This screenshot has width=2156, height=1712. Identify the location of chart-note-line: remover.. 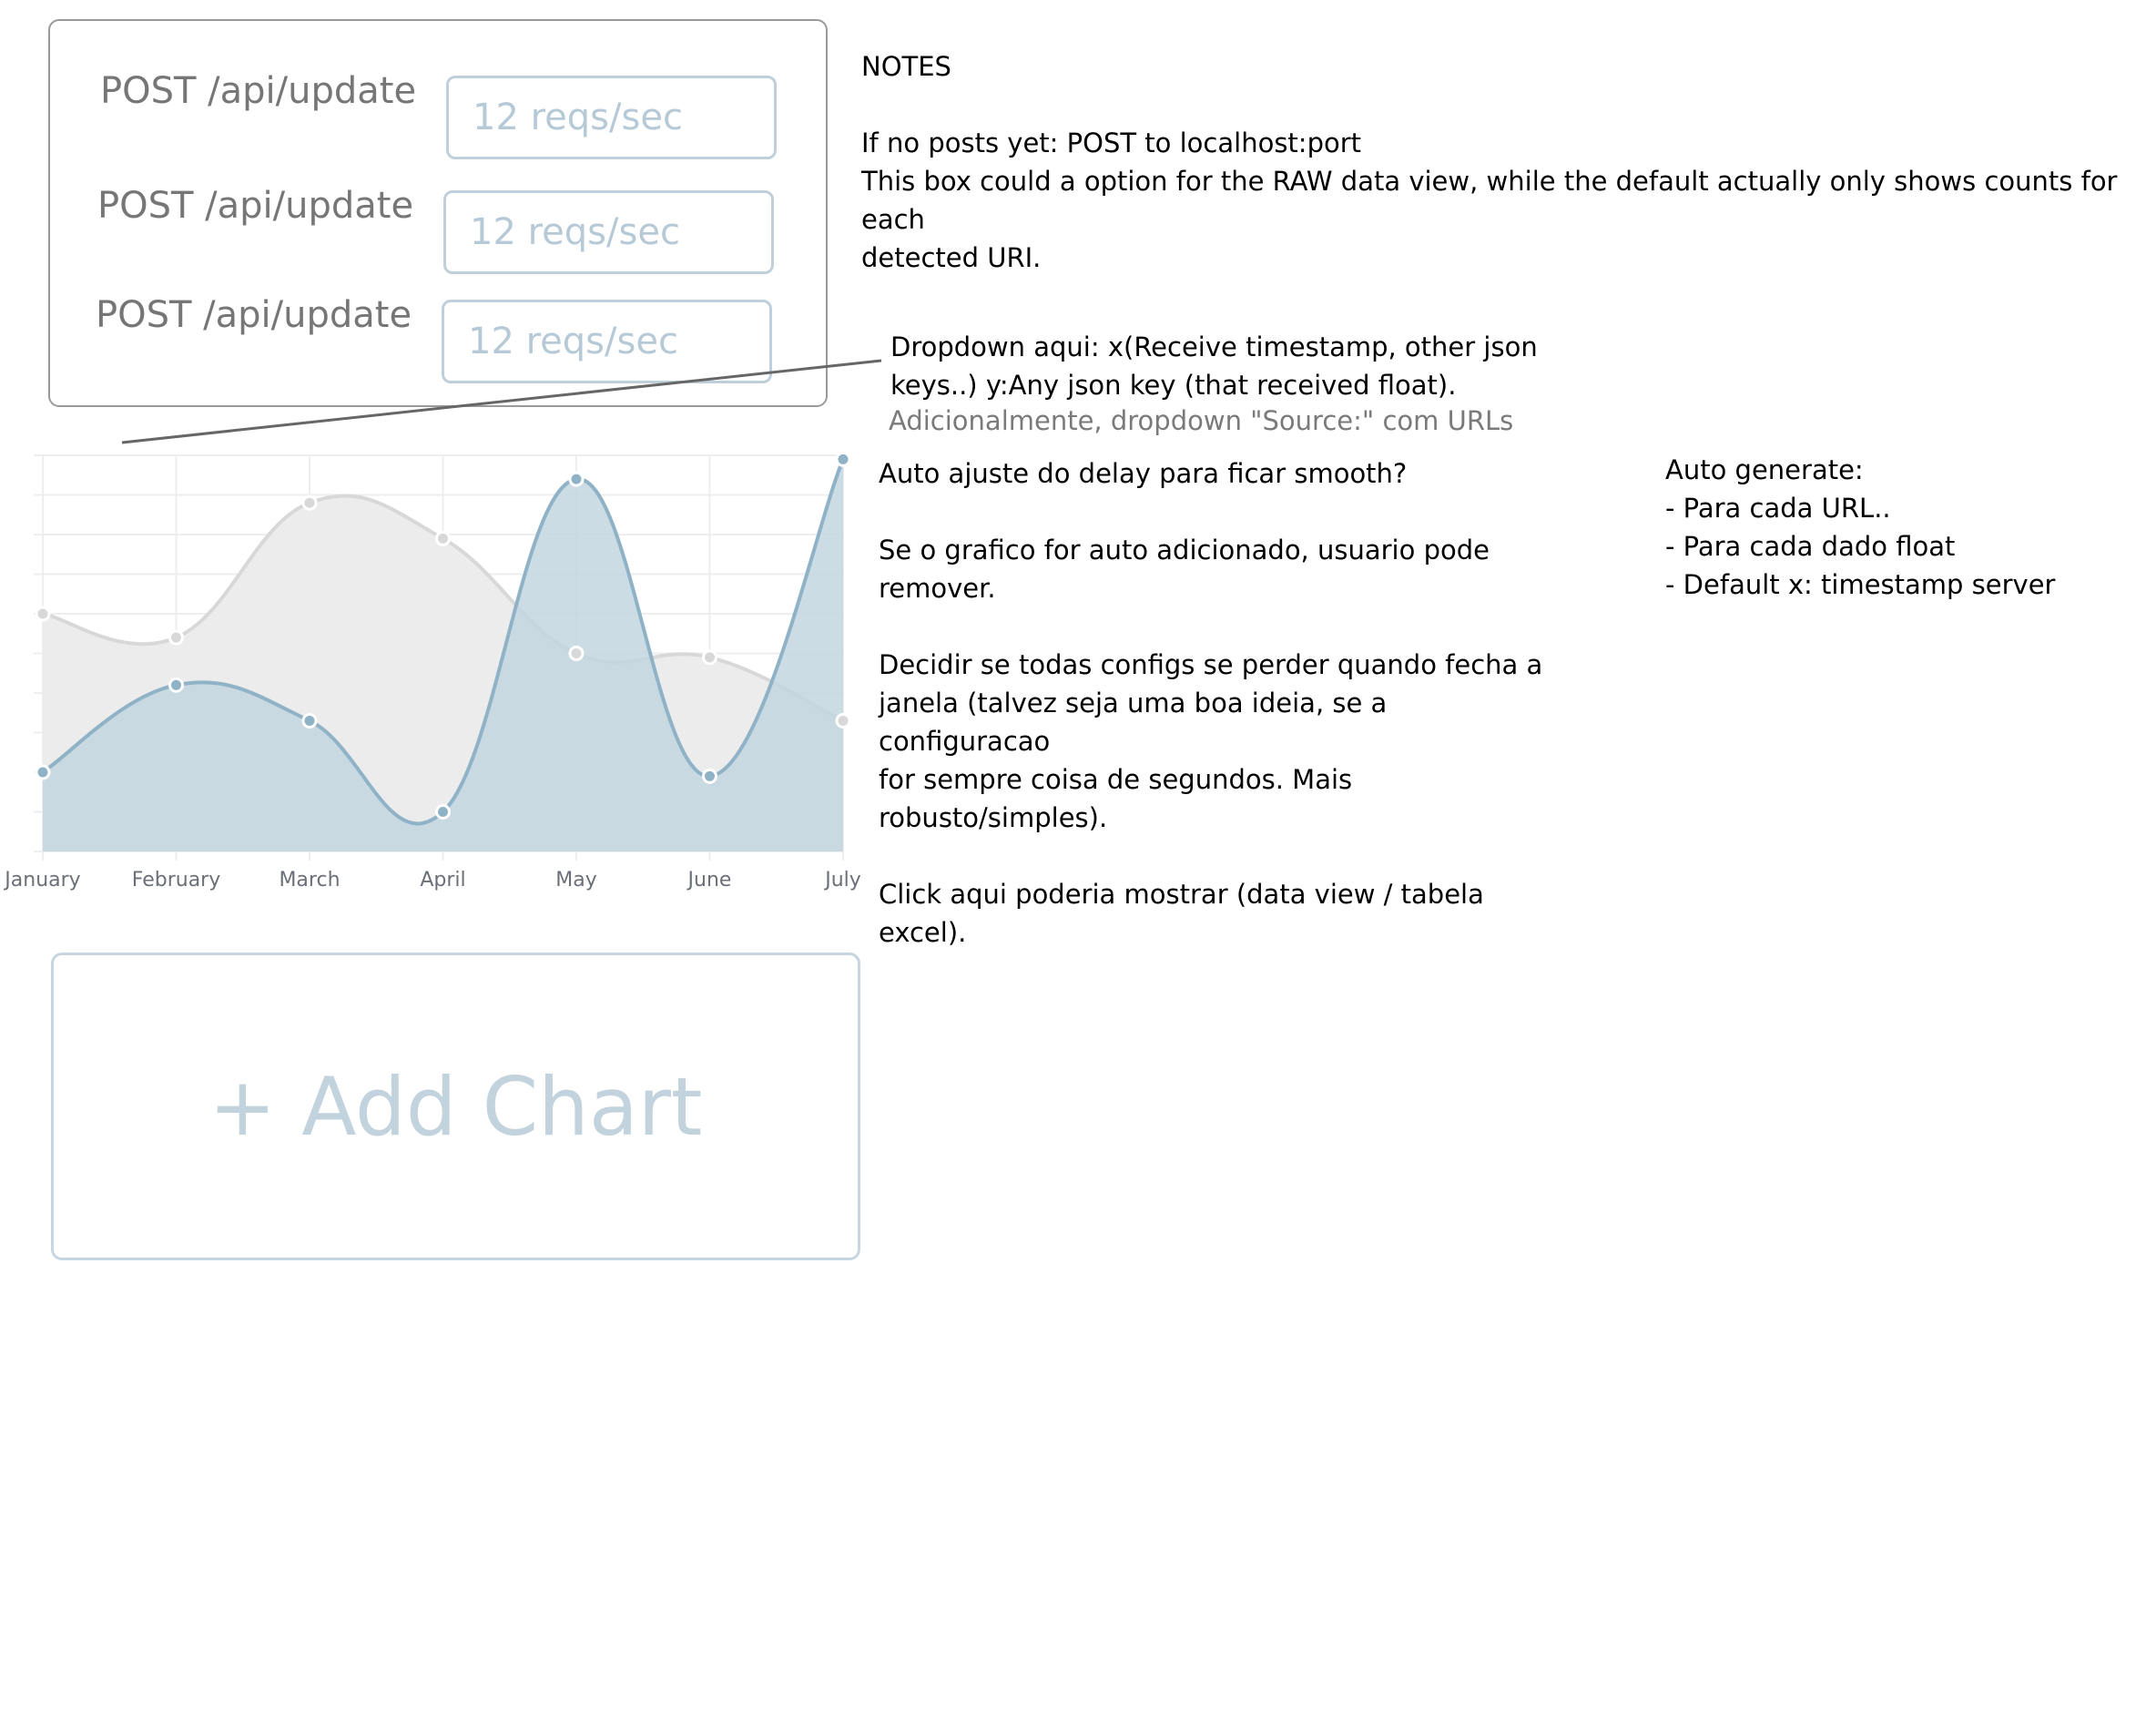
(938, 588).